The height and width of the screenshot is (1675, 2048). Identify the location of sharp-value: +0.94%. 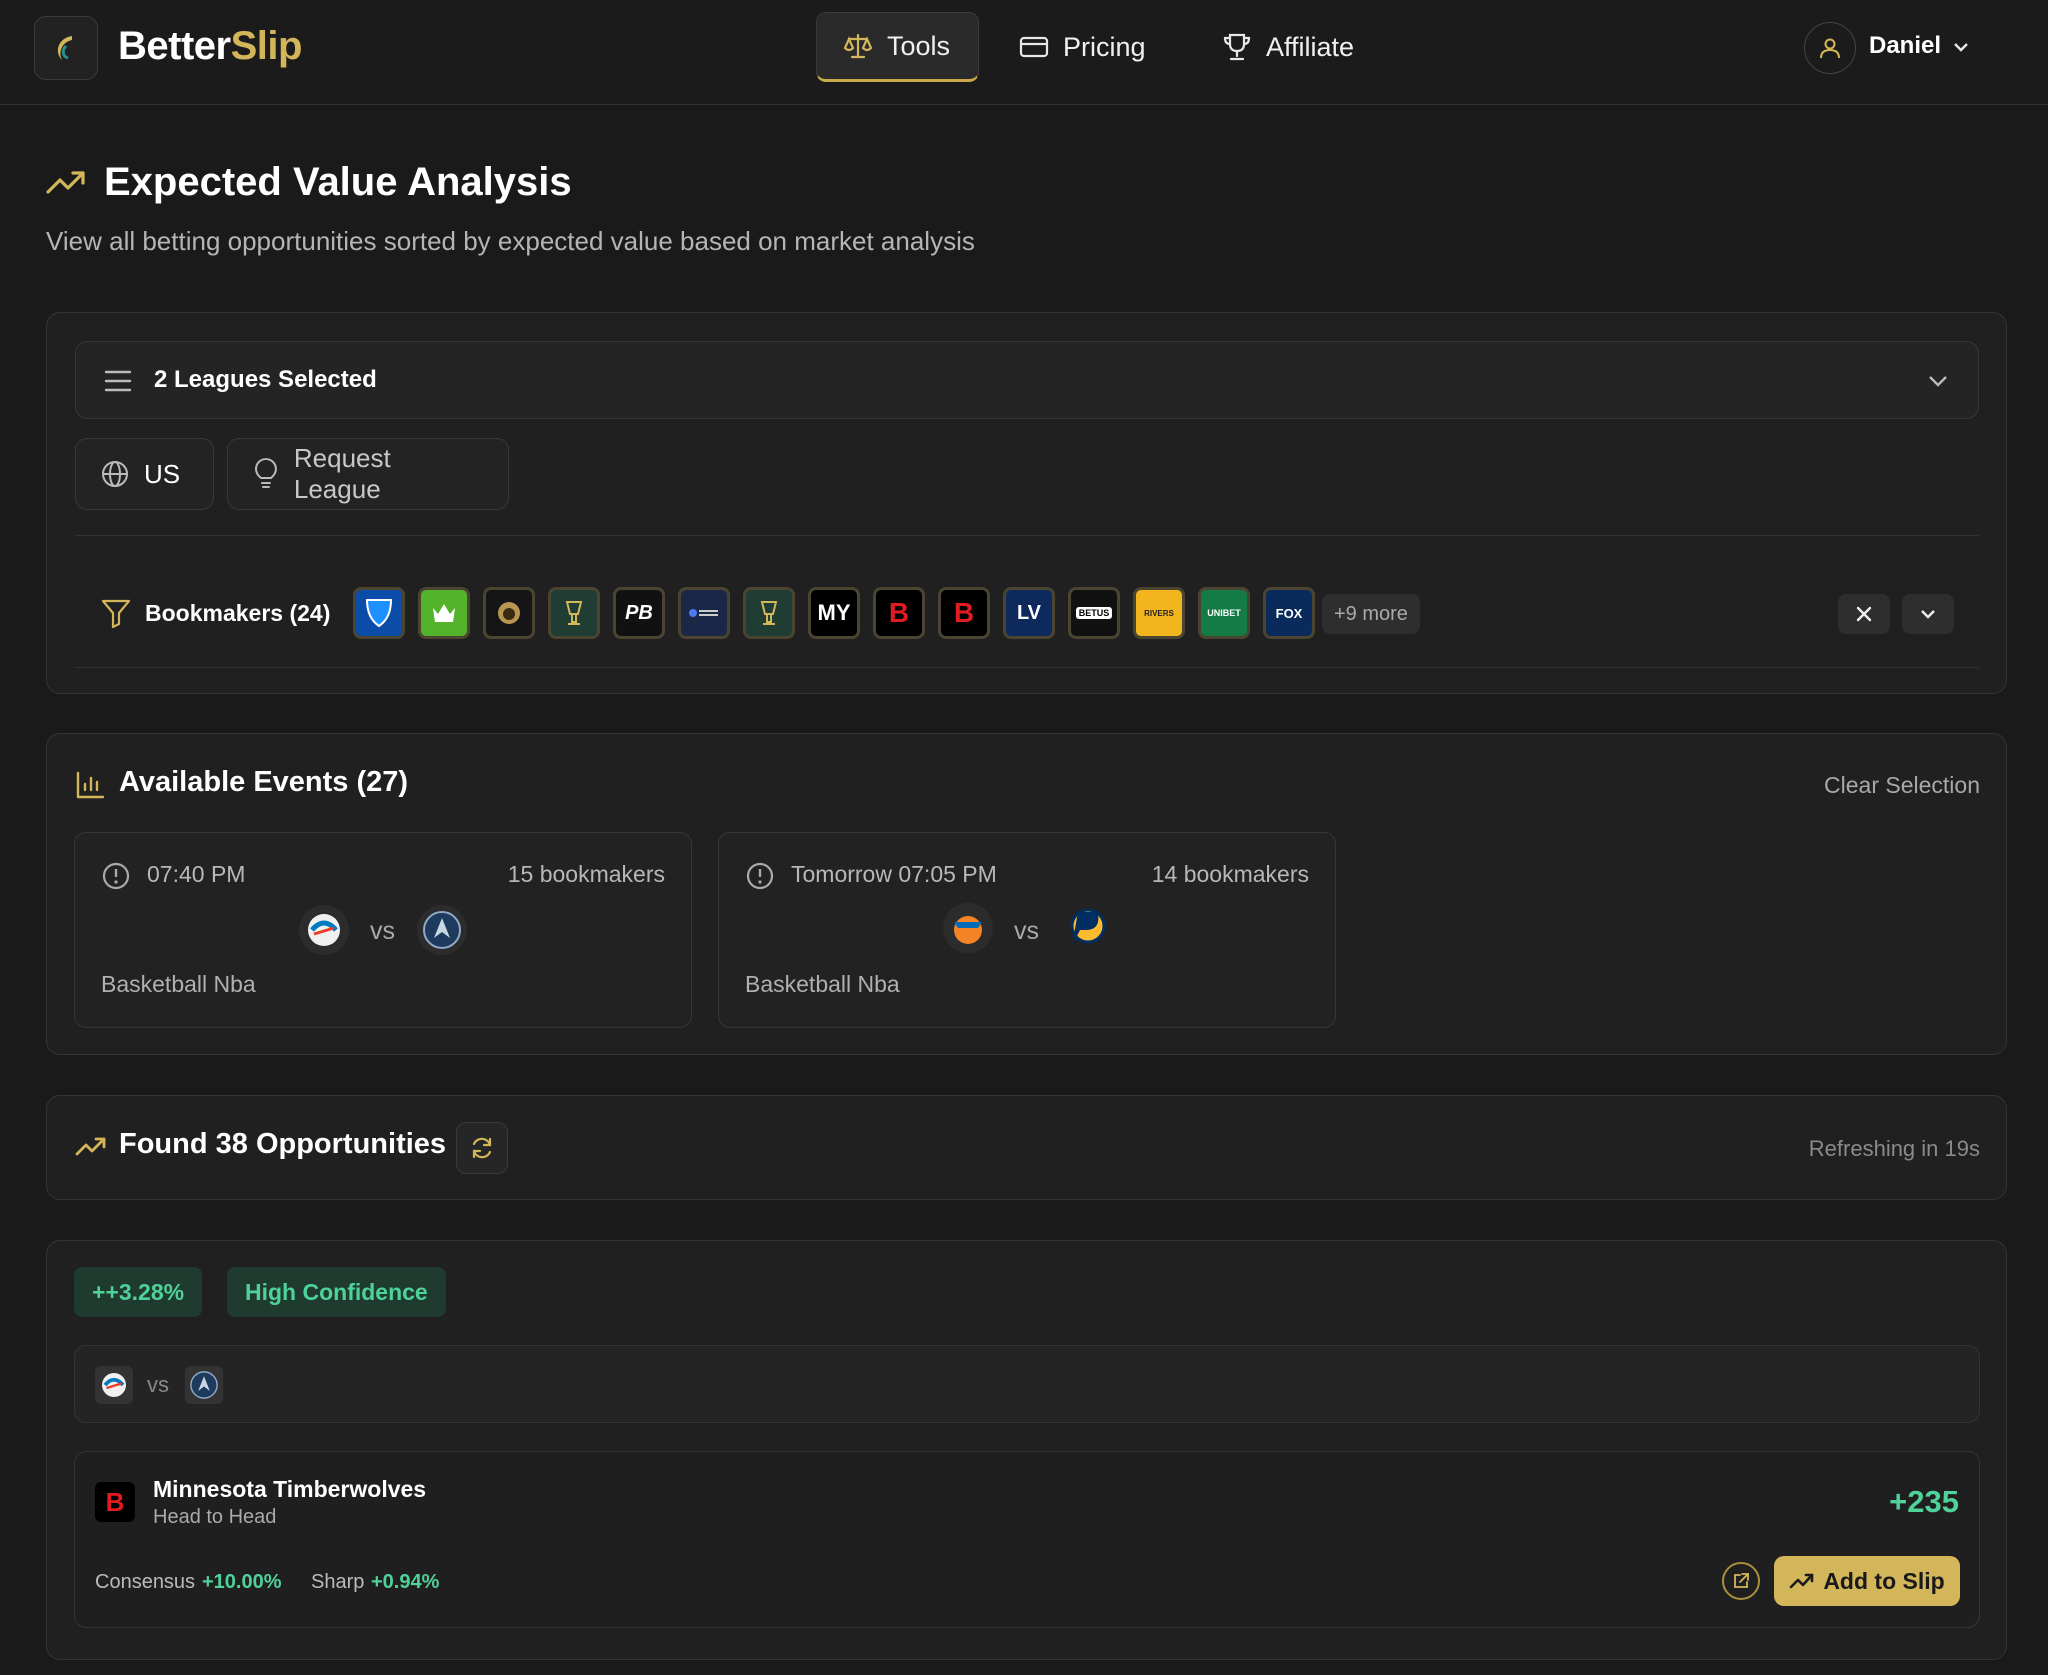
(405, 1582).